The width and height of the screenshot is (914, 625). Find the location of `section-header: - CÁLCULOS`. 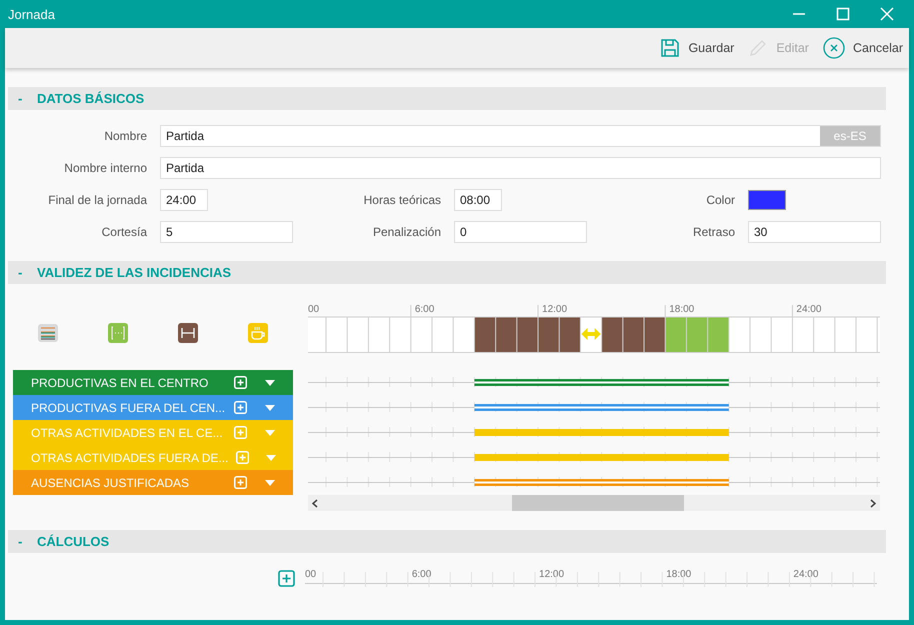

section-header: - CÁLCULOS is located at coordinates (447, 541).